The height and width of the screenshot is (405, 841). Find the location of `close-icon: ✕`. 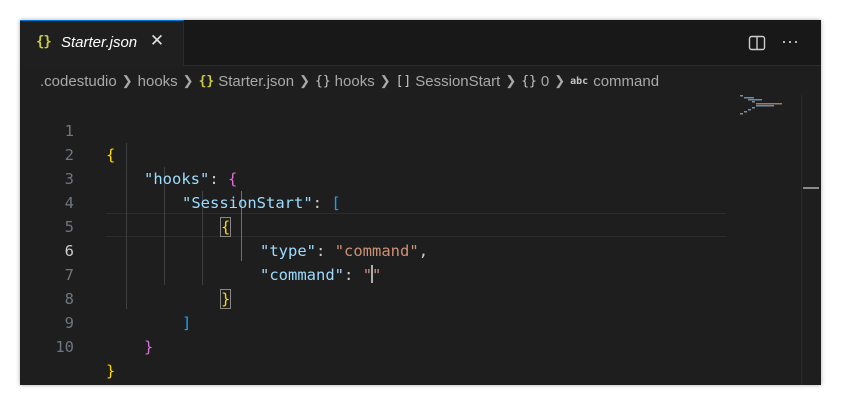

close-icon: ✕ is located at coordinates (157, 41).